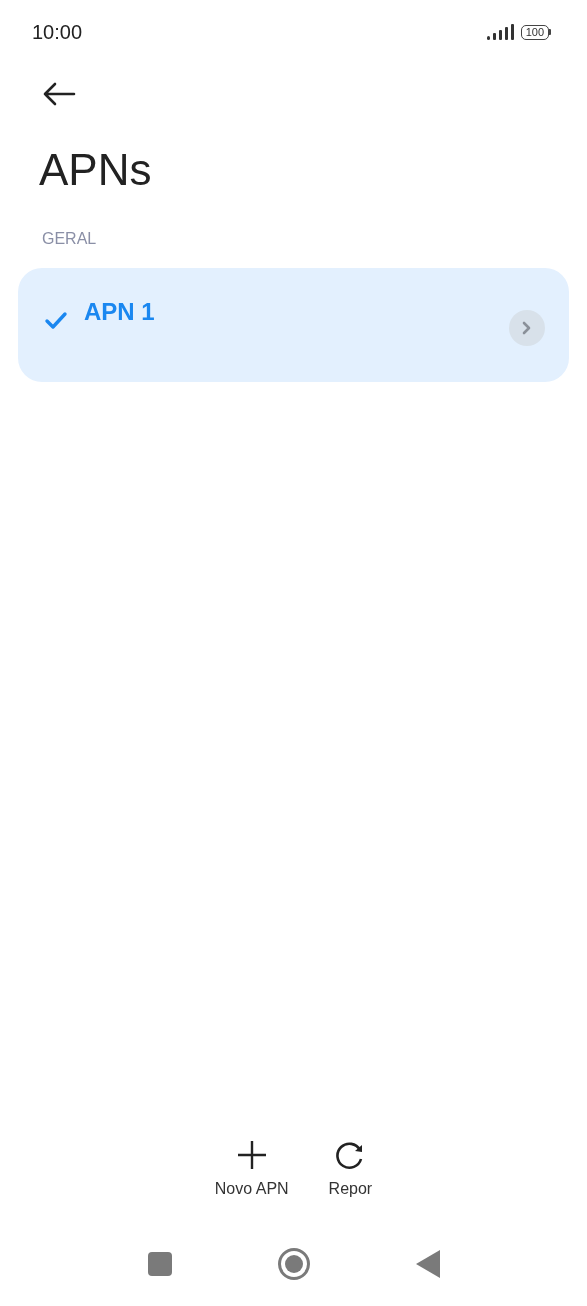  Describe the element at coordinates (56, 321) in the screenshot. I see `checkmark-icon` at that location.